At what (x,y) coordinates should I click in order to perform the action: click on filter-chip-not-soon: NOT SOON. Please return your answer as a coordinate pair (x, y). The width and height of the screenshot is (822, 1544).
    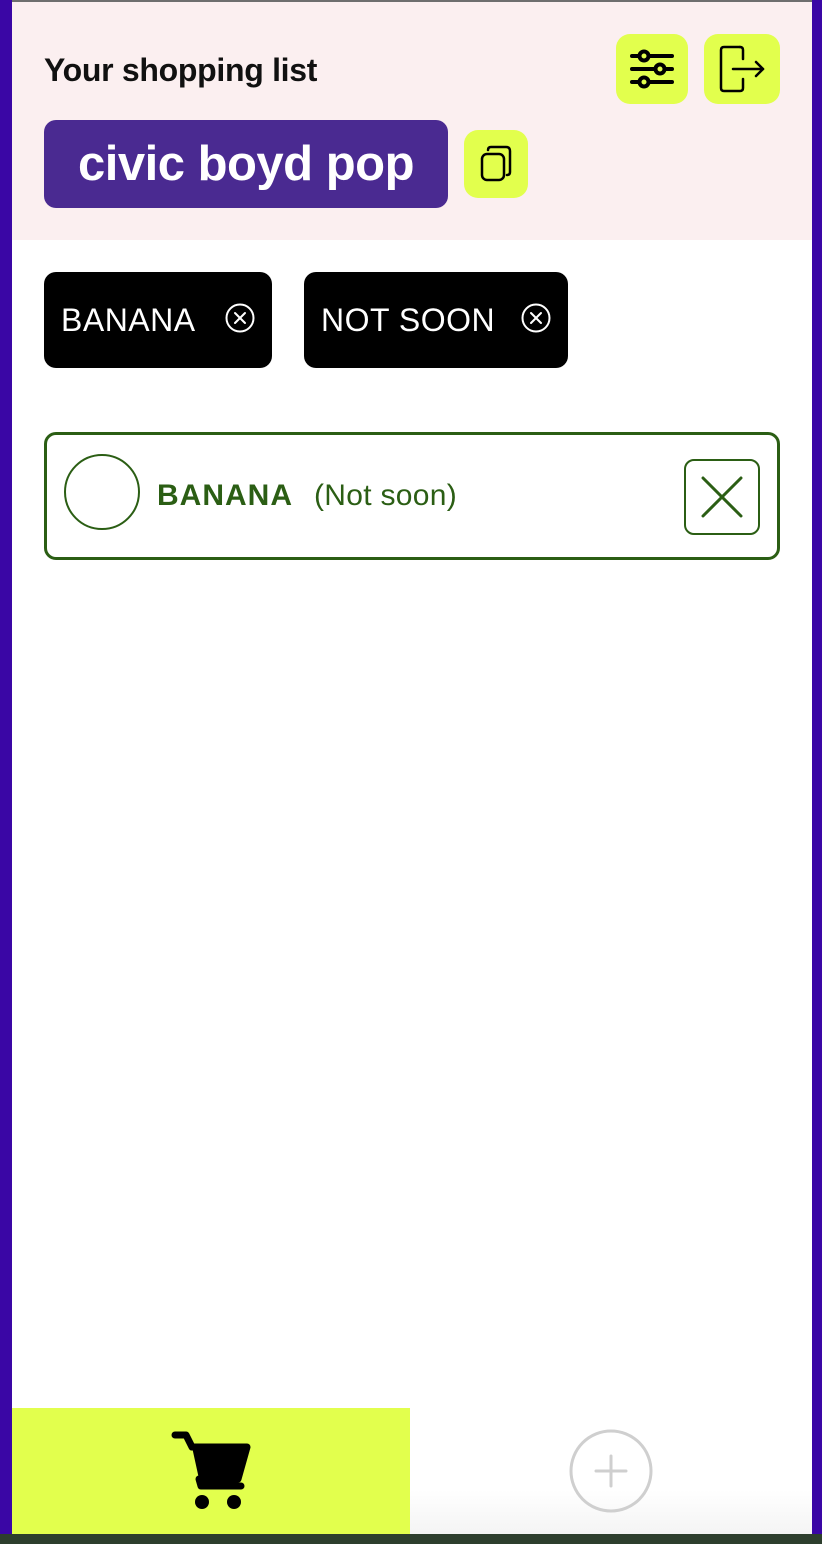
    Looking at the image, I should click on (436, 320).